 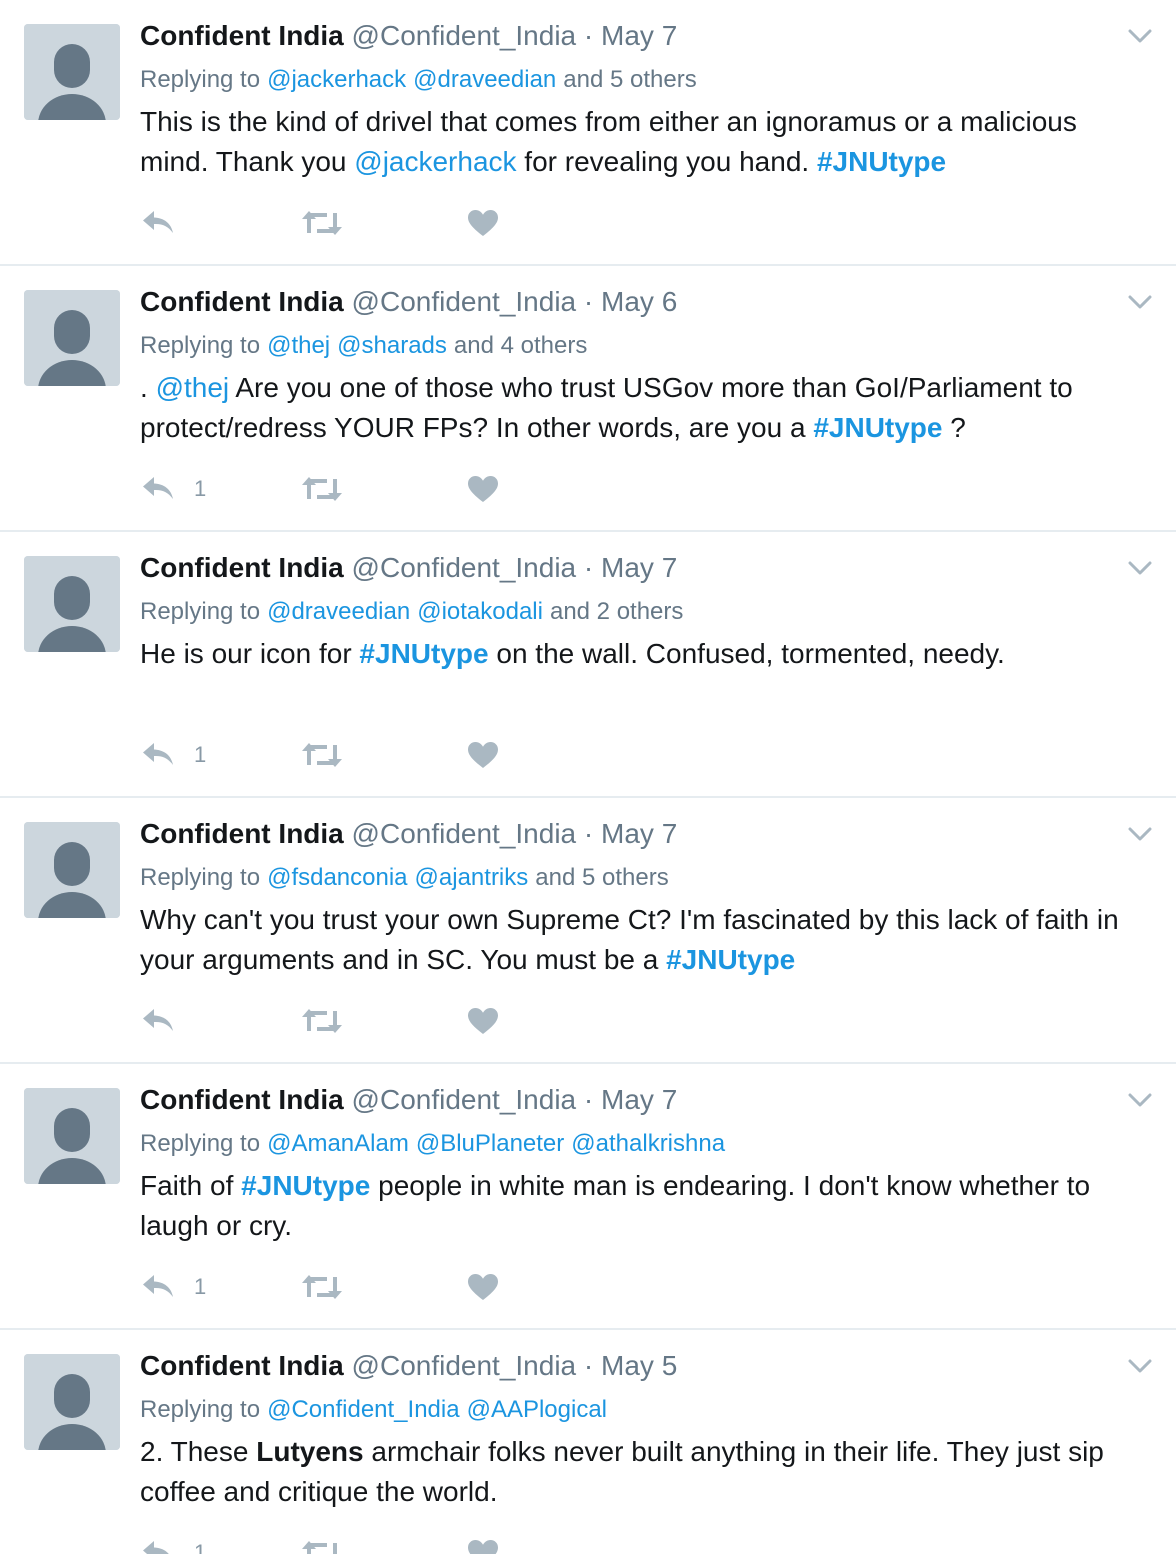 What do you see at coordinates (193, 387) in the screenshot?
I see `mention-link: @thej` at bounding box center [193, 387].